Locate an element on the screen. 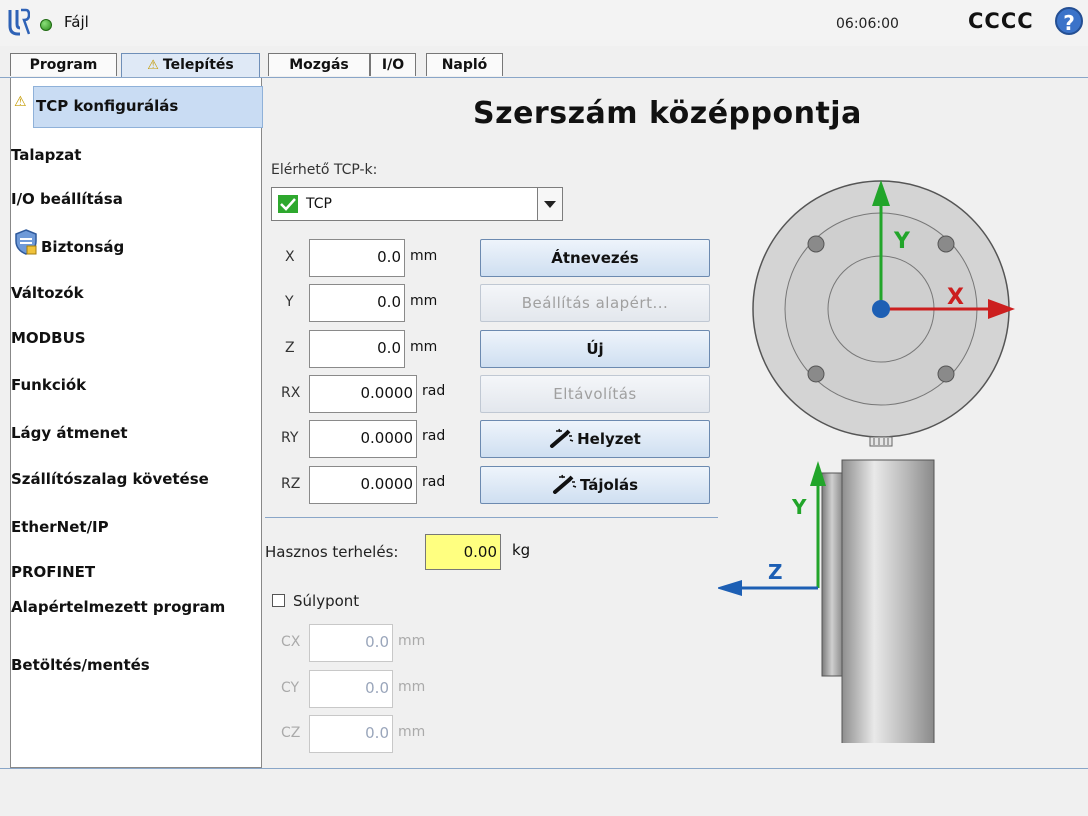 This screenshot has width=1088, height=816. robot-status-icon is located at coordinates (46, 25).